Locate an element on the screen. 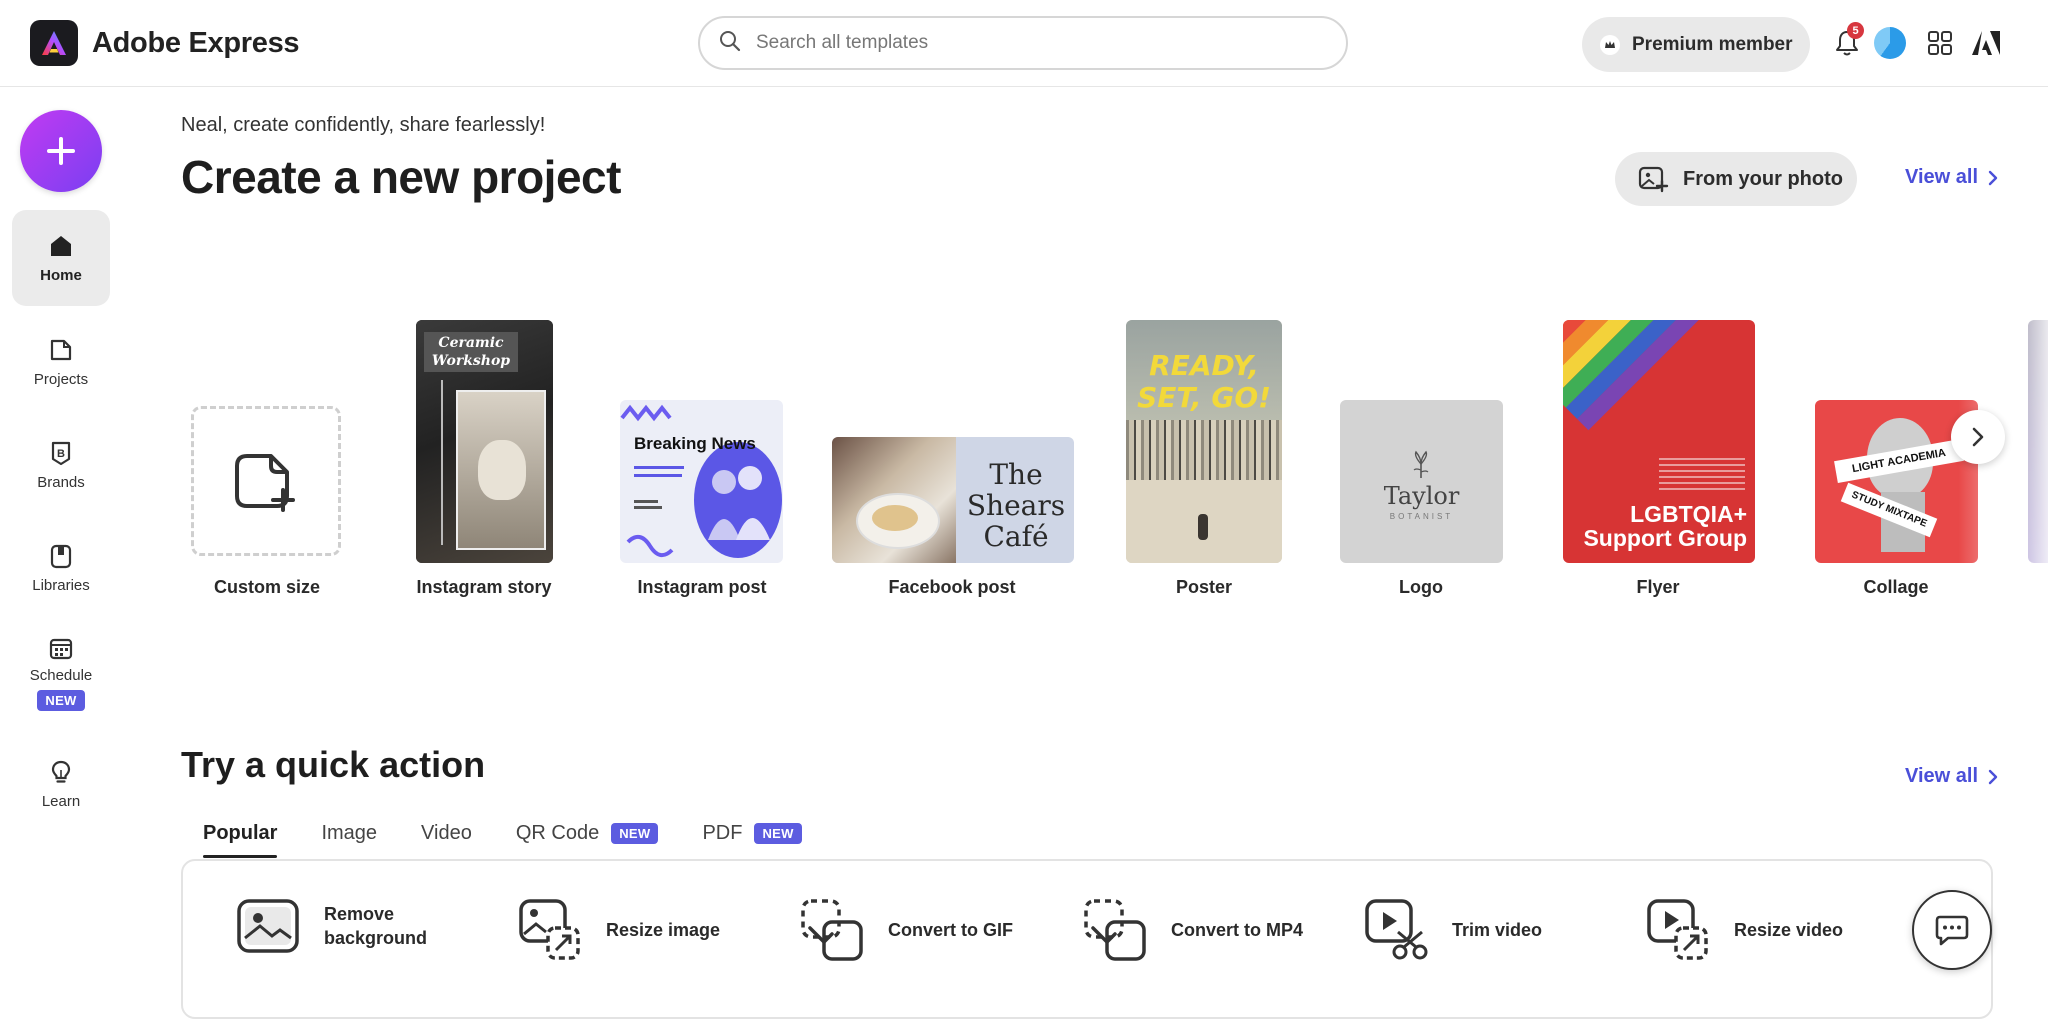 Image resolution: width=2048 pixels, height=1019 pixels. sidebar-item-label: Home is located at coordinates (61, 275).